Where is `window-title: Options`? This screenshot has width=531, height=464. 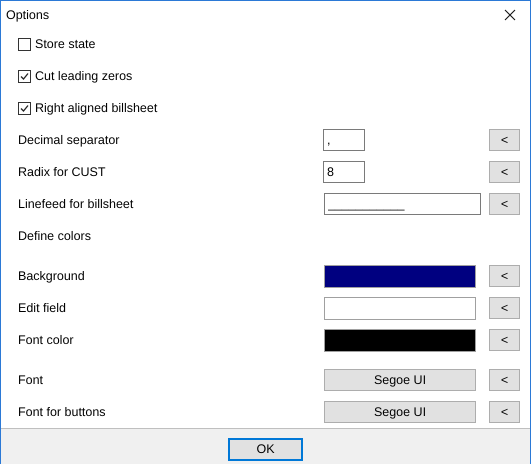
window-title: Options is located at coordinates (28, 15).